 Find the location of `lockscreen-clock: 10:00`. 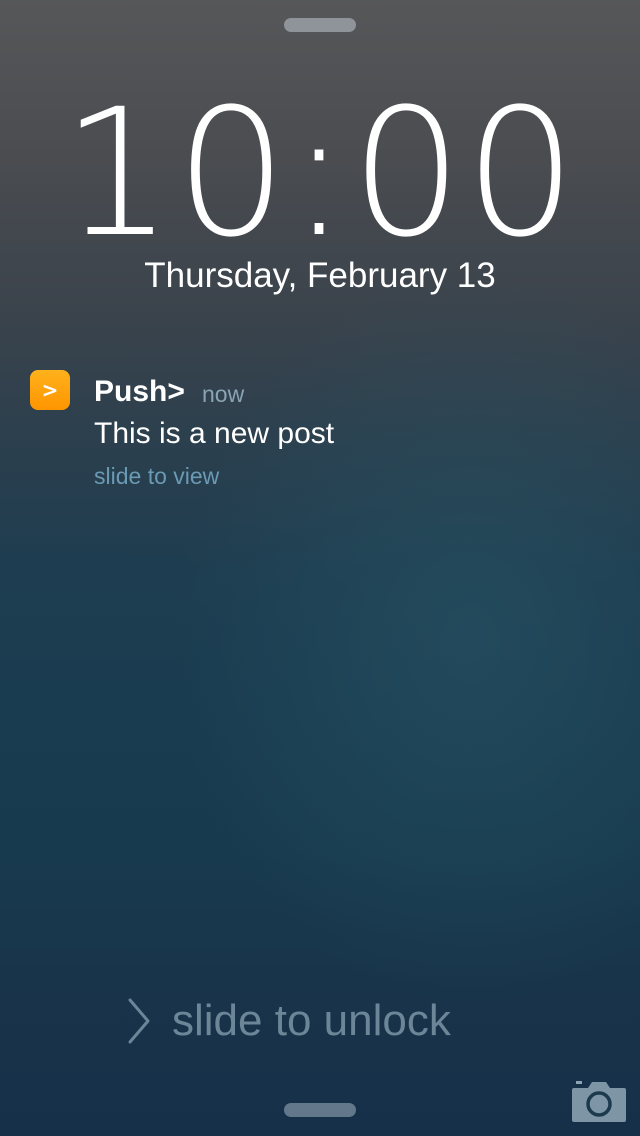

lockscreen-clock: 10:00 is located at coordinates (320, 173).